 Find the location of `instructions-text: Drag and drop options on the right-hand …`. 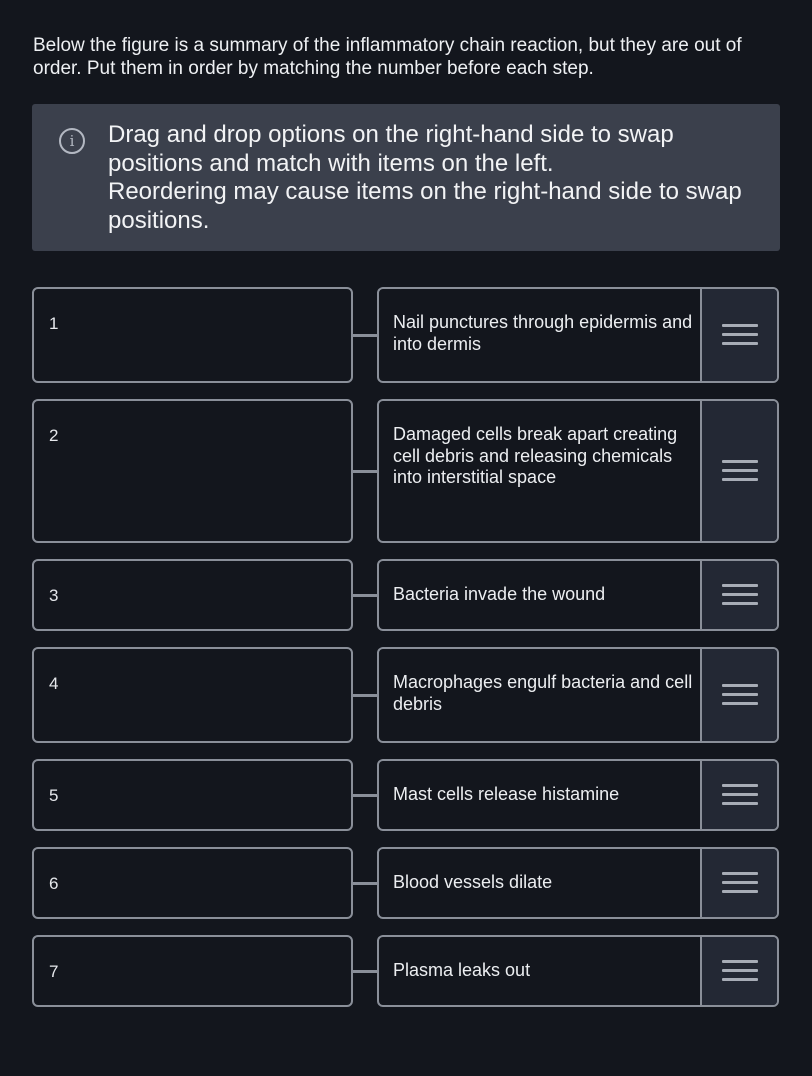

instructions-text: Drag and drop options on the right-hand … is located at coordinates (428, 178).